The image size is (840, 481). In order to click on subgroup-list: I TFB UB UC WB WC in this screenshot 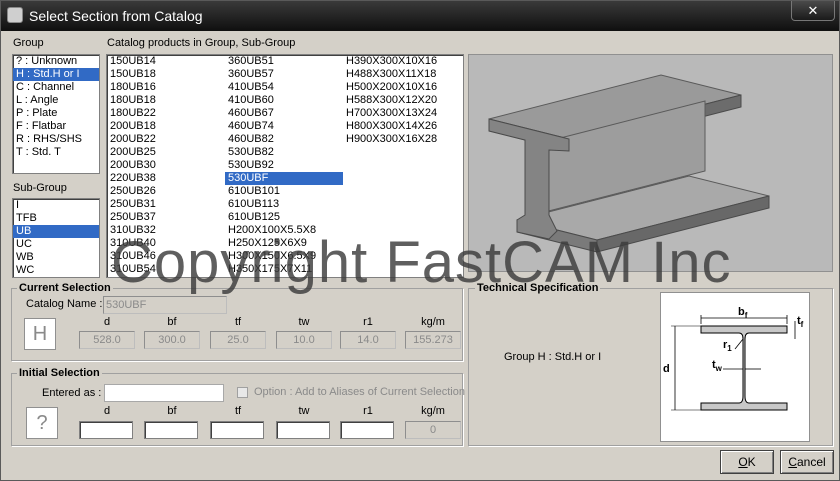, I will do `click(56, 238)`.